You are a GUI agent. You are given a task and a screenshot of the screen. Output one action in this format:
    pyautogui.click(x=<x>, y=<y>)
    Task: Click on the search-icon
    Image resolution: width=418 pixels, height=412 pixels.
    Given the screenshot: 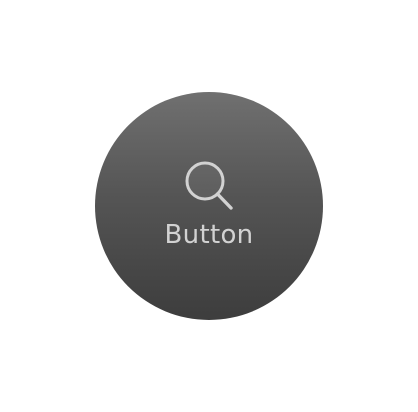 What is the action you would take?
    pyautogui.click(x=209, y=185)
    